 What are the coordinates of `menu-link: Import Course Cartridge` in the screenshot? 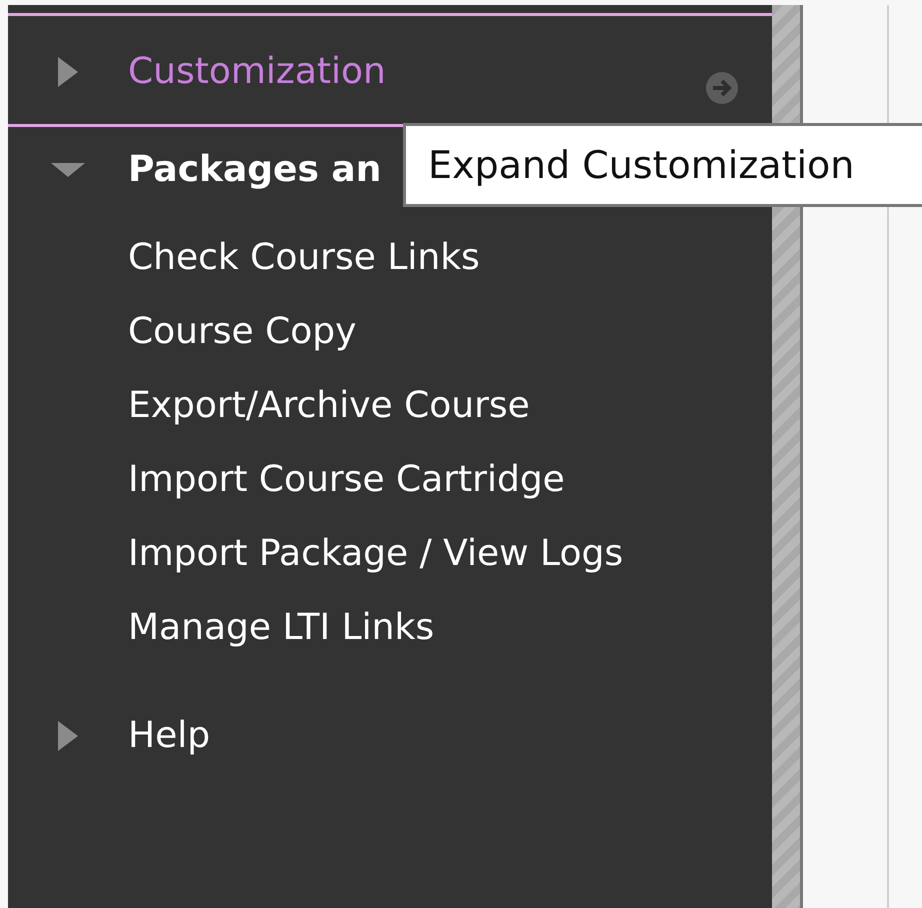 It's located at (346, 480).